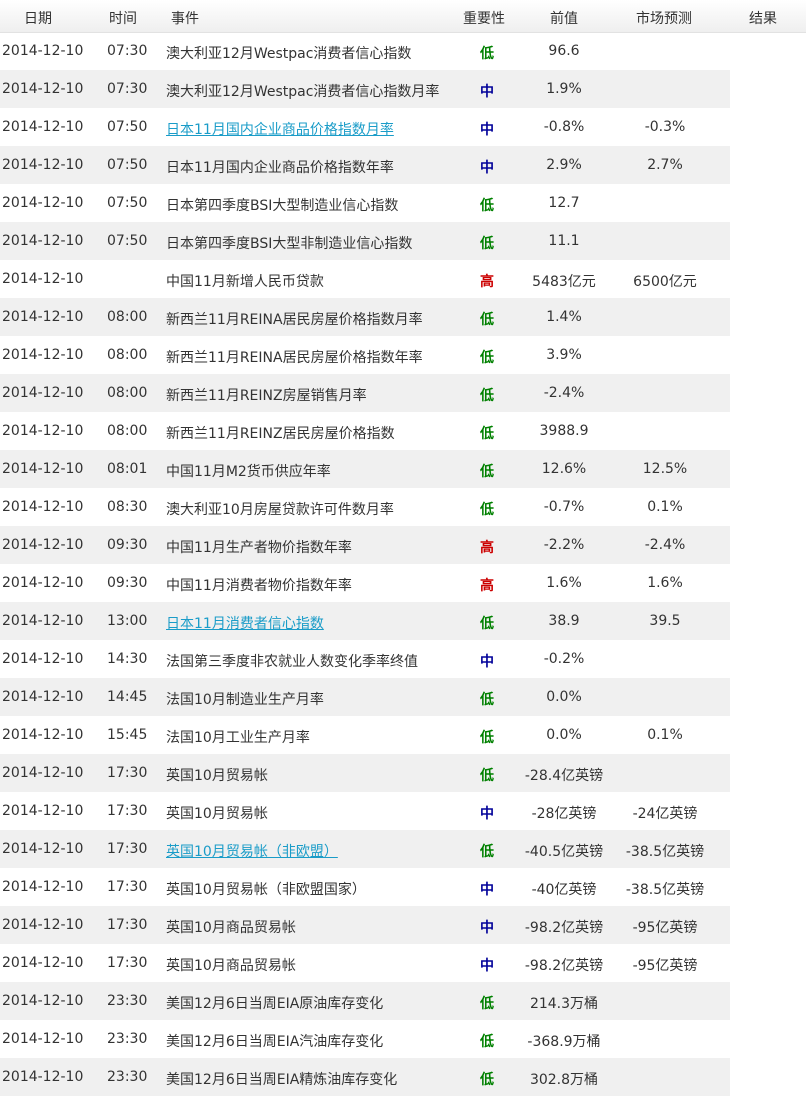  What do you see at coordinates (564, 282) in the screenshot?
I see `previous-value-cell: 5483亿元` at bounding box center [564, 282].